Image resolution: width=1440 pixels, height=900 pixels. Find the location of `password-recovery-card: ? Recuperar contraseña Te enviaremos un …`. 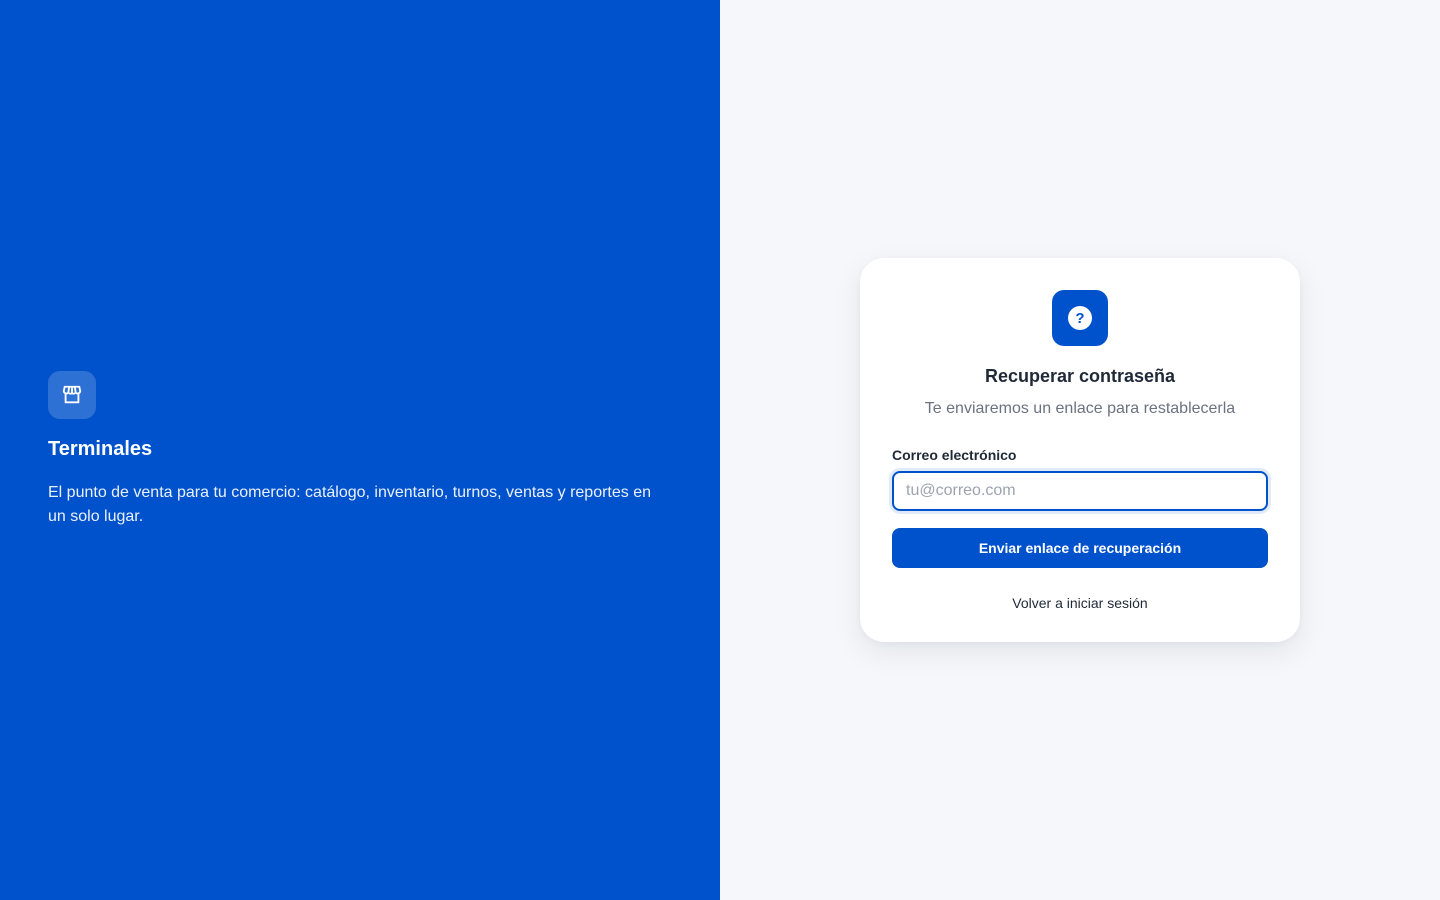

password-recovery-card: ? Recuperar contraseña Te enviaremos un … is located at coordinates (1080, 450).